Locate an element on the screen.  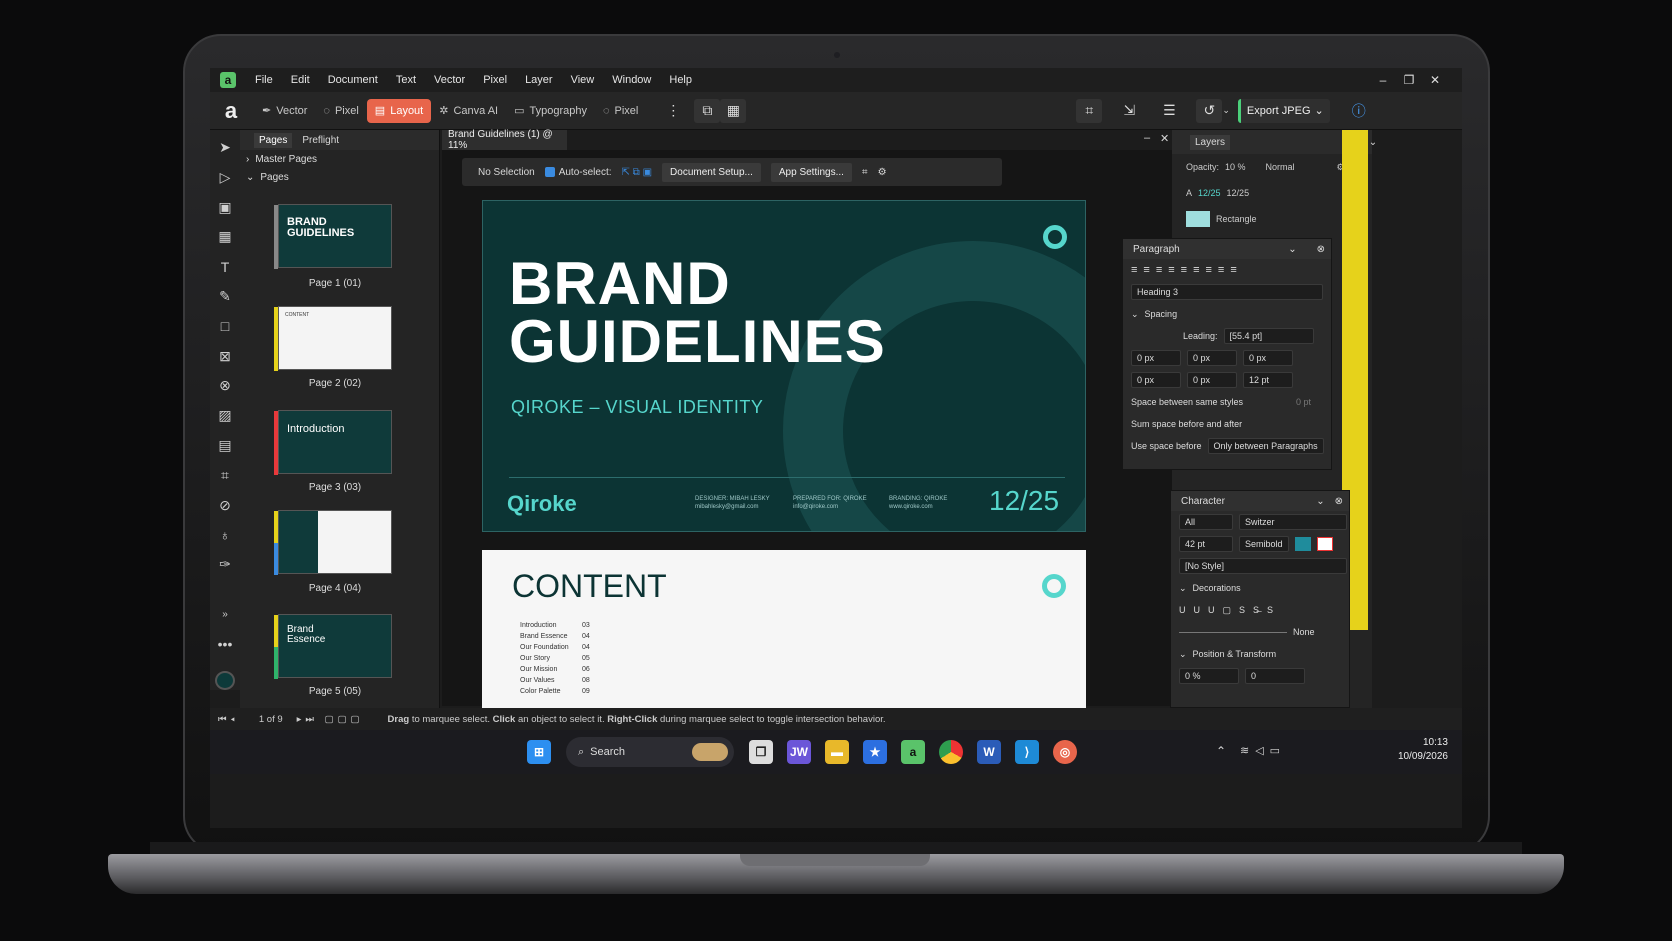
more-icon: ⋮ is located at coordinates (673, 111).